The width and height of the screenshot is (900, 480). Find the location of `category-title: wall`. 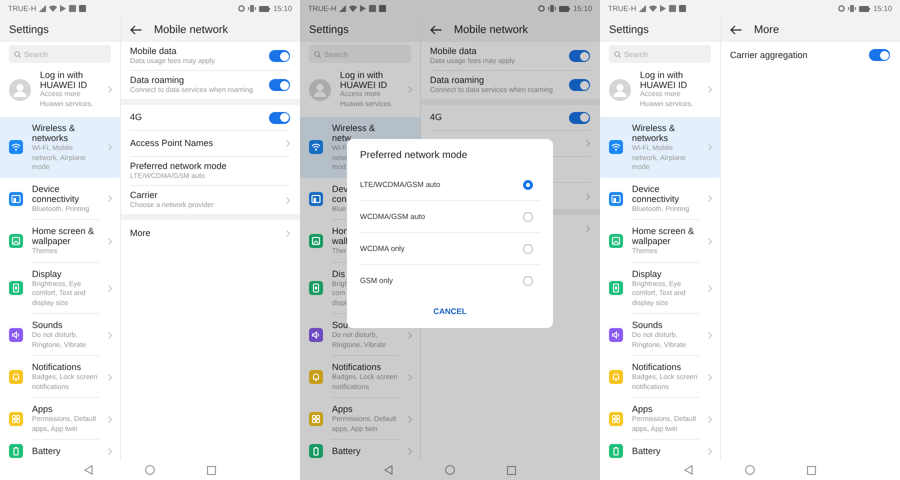

category-title: wall is located at coordinates (340, 241).